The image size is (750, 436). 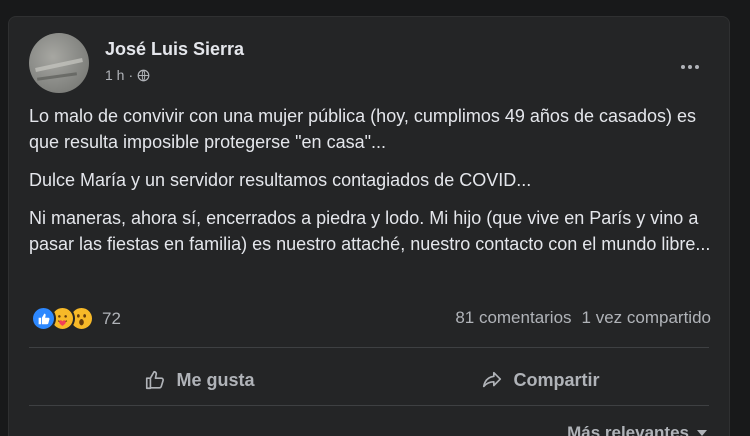 What do you see at coordinates (513, 318) in the screenshot?
I see `comments-count: 81 comentarios` at bounding box center [513, 318].